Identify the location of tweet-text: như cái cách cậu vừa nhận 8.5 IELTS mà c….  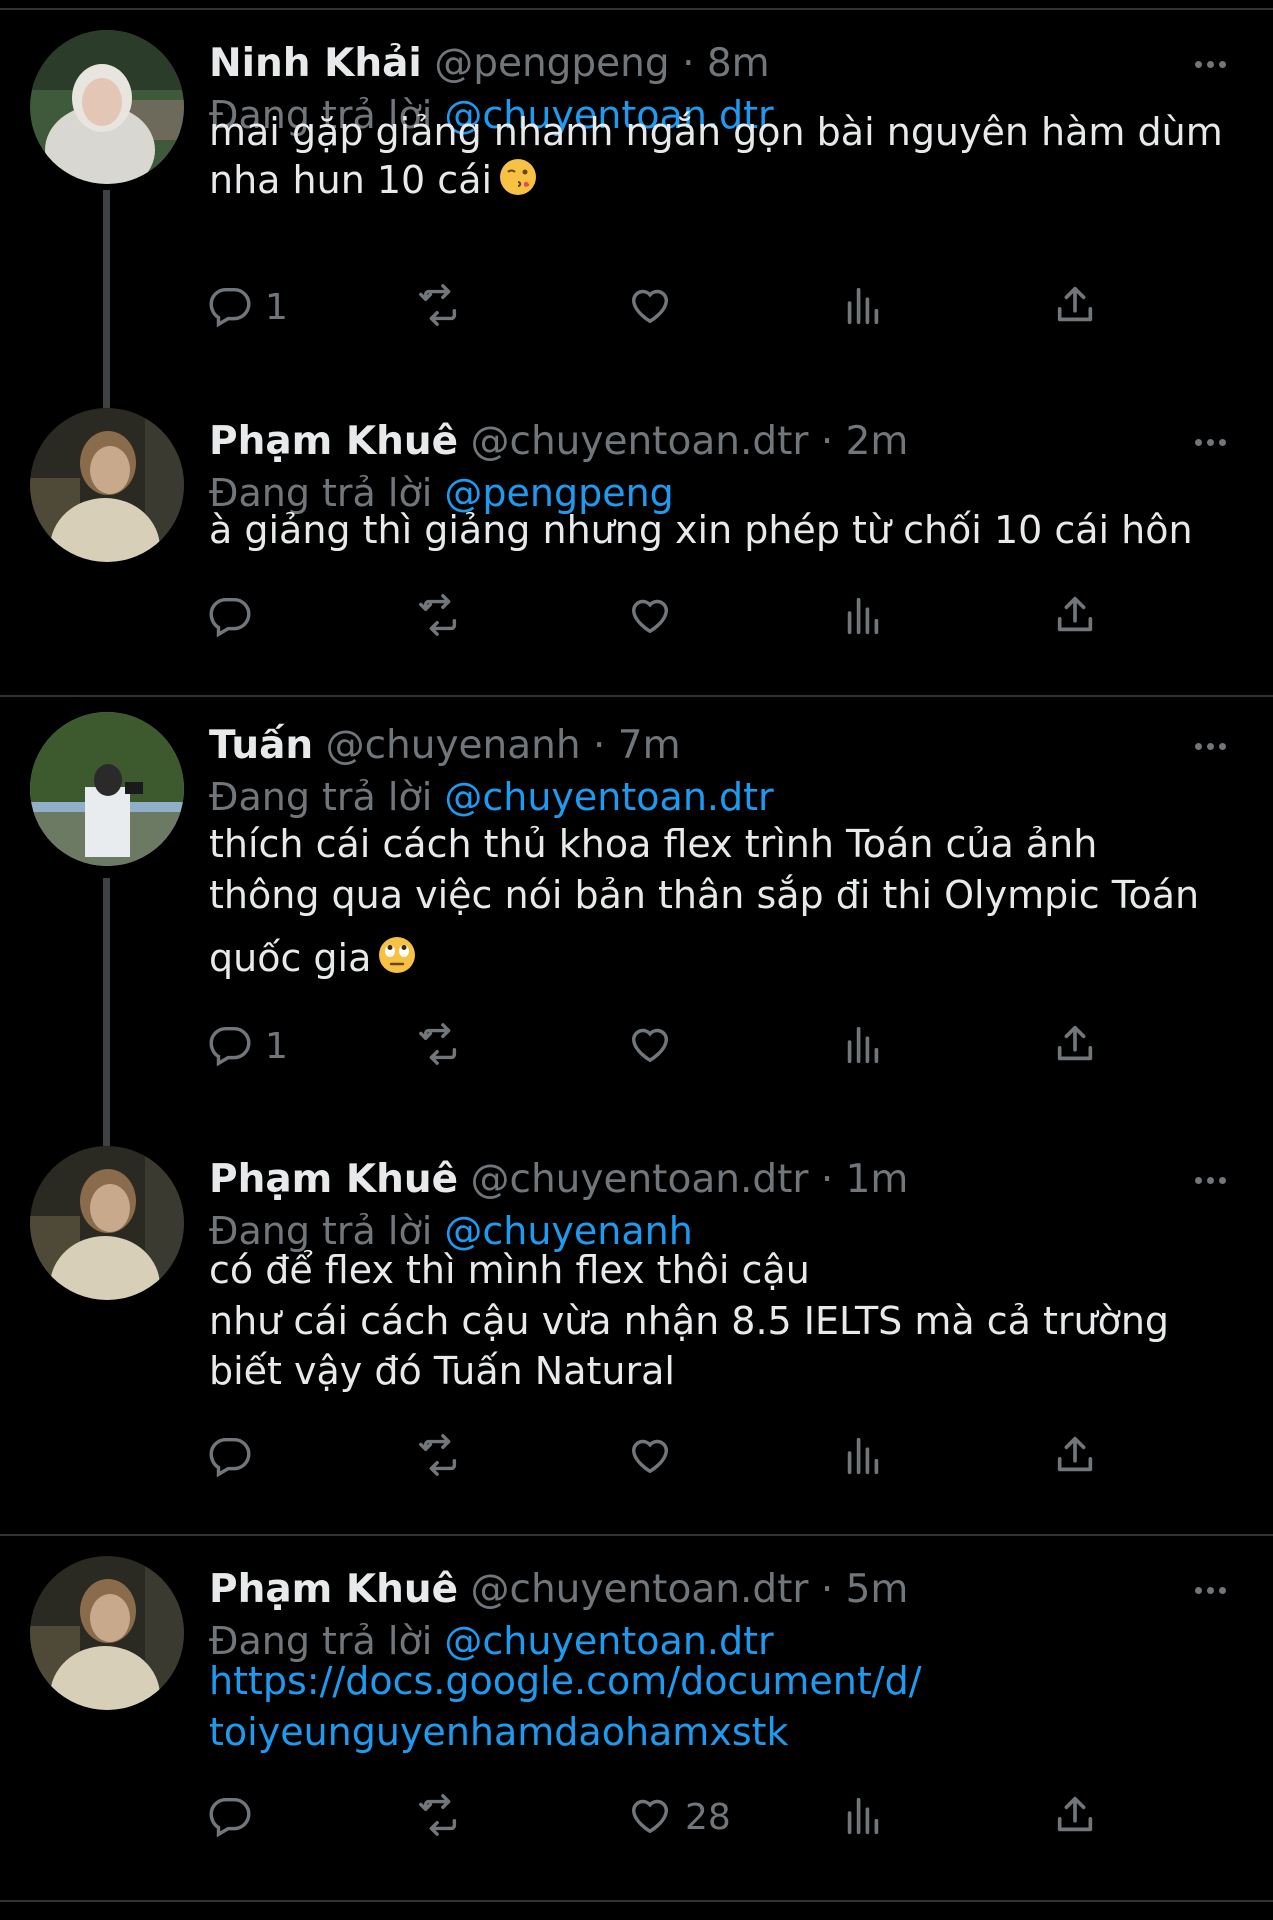
(729, 1321).